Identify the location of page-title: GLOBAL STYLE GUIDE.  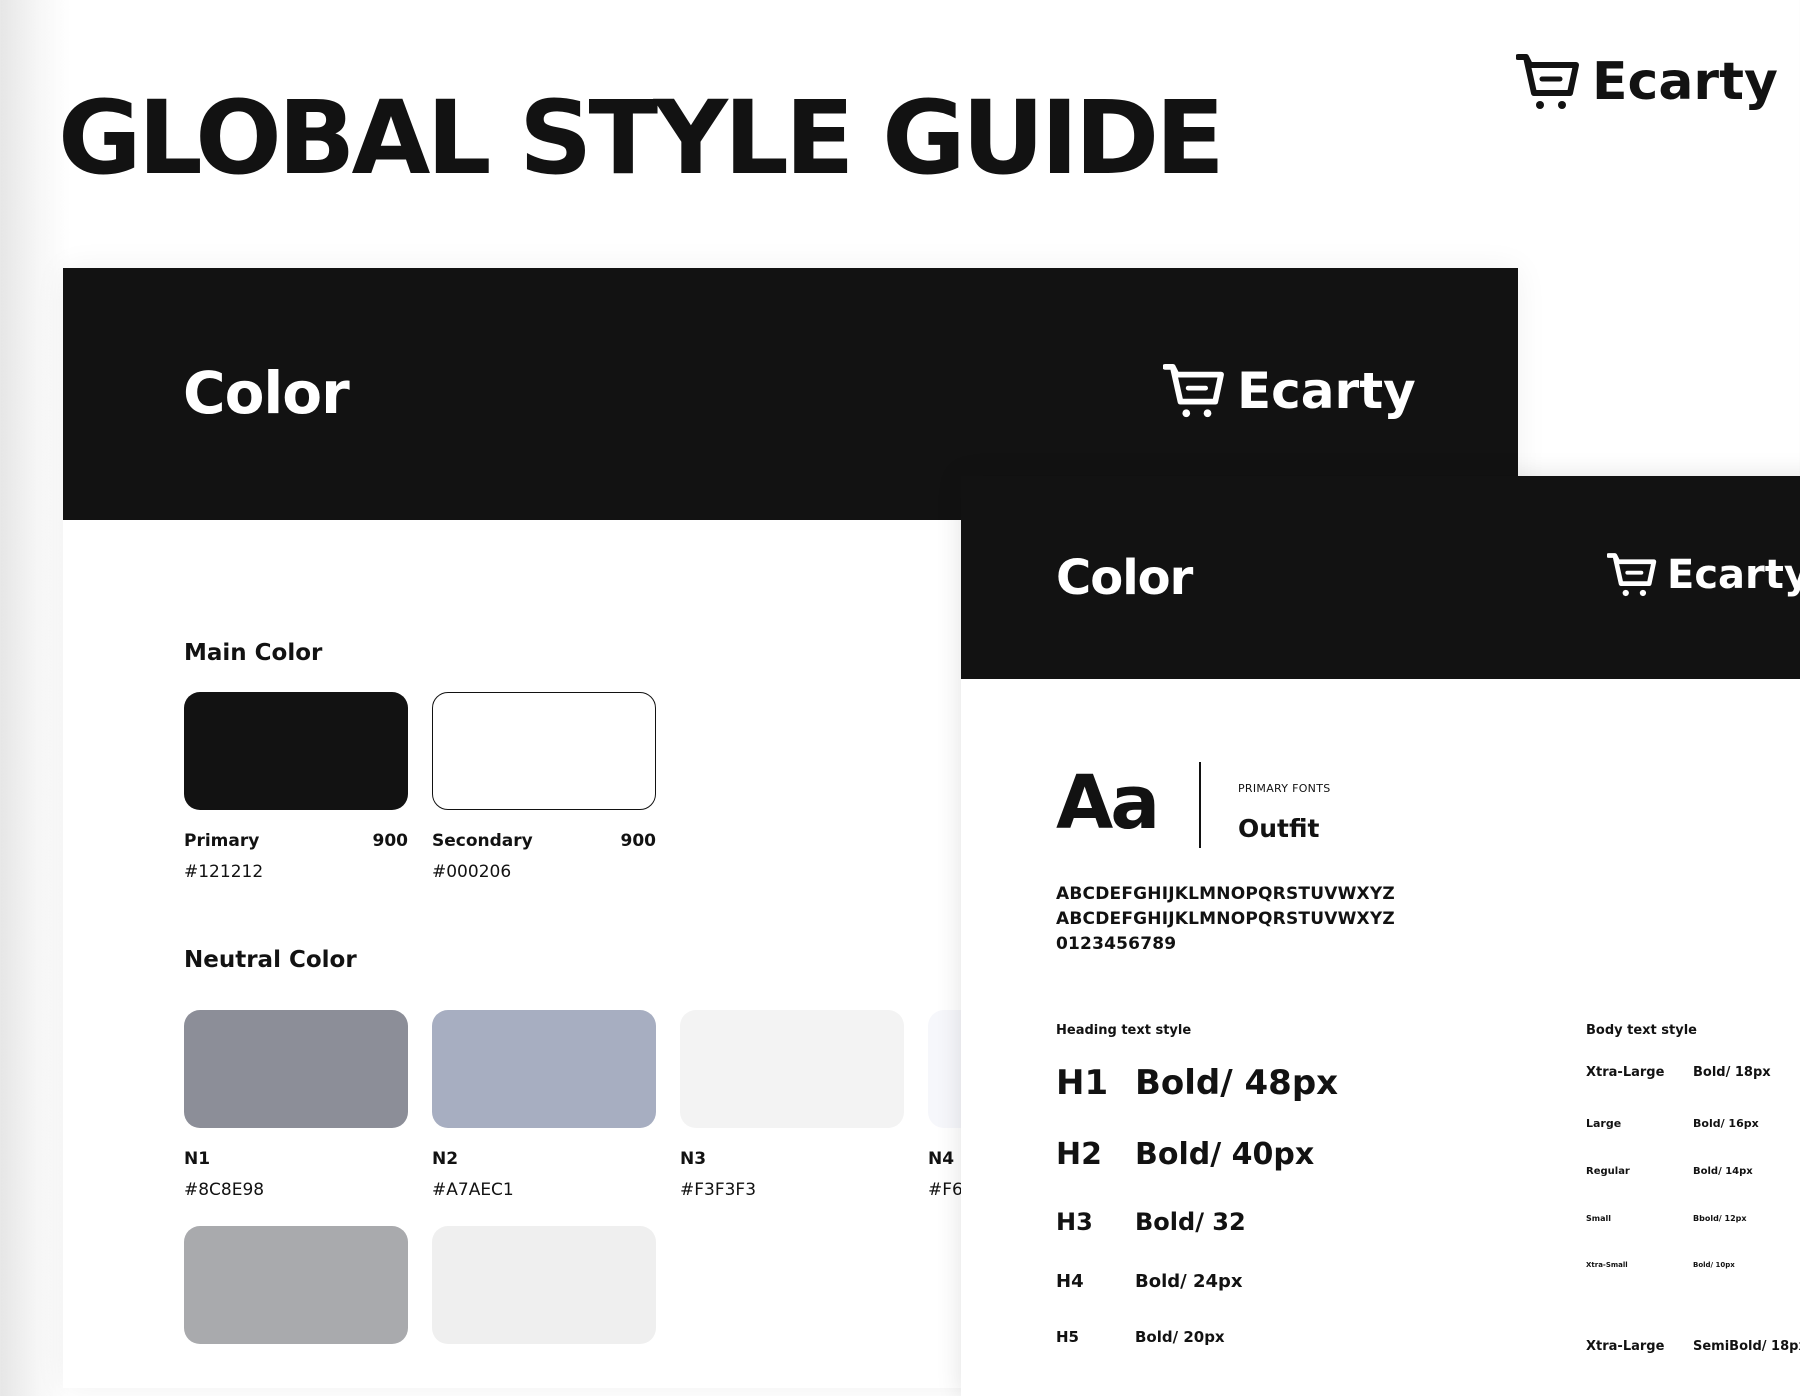
(641, 138).